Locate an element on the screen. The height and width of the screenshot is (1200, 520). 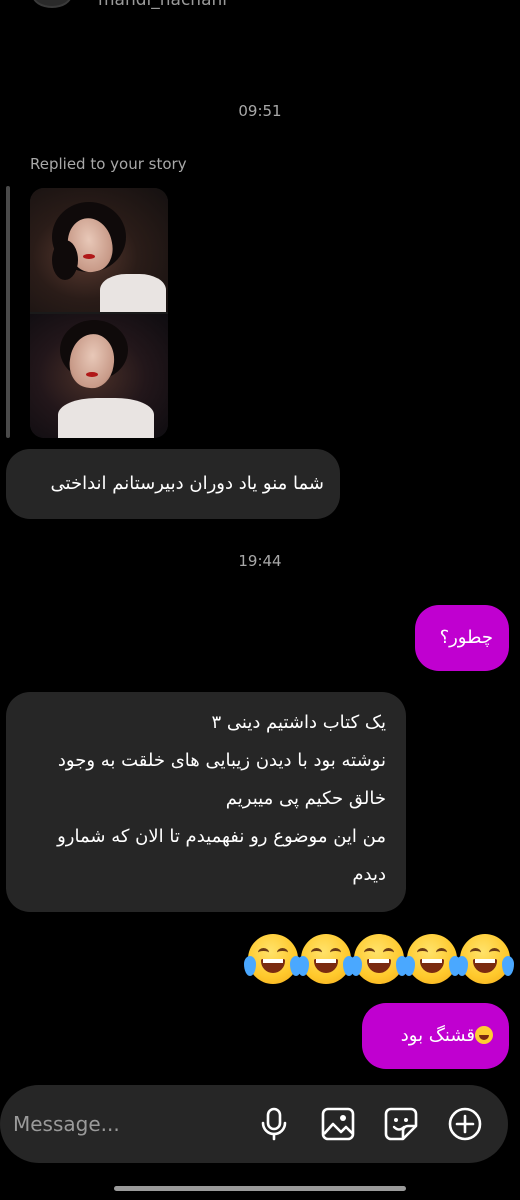
plus-circle-icon is located at coordinates (465, 1124).